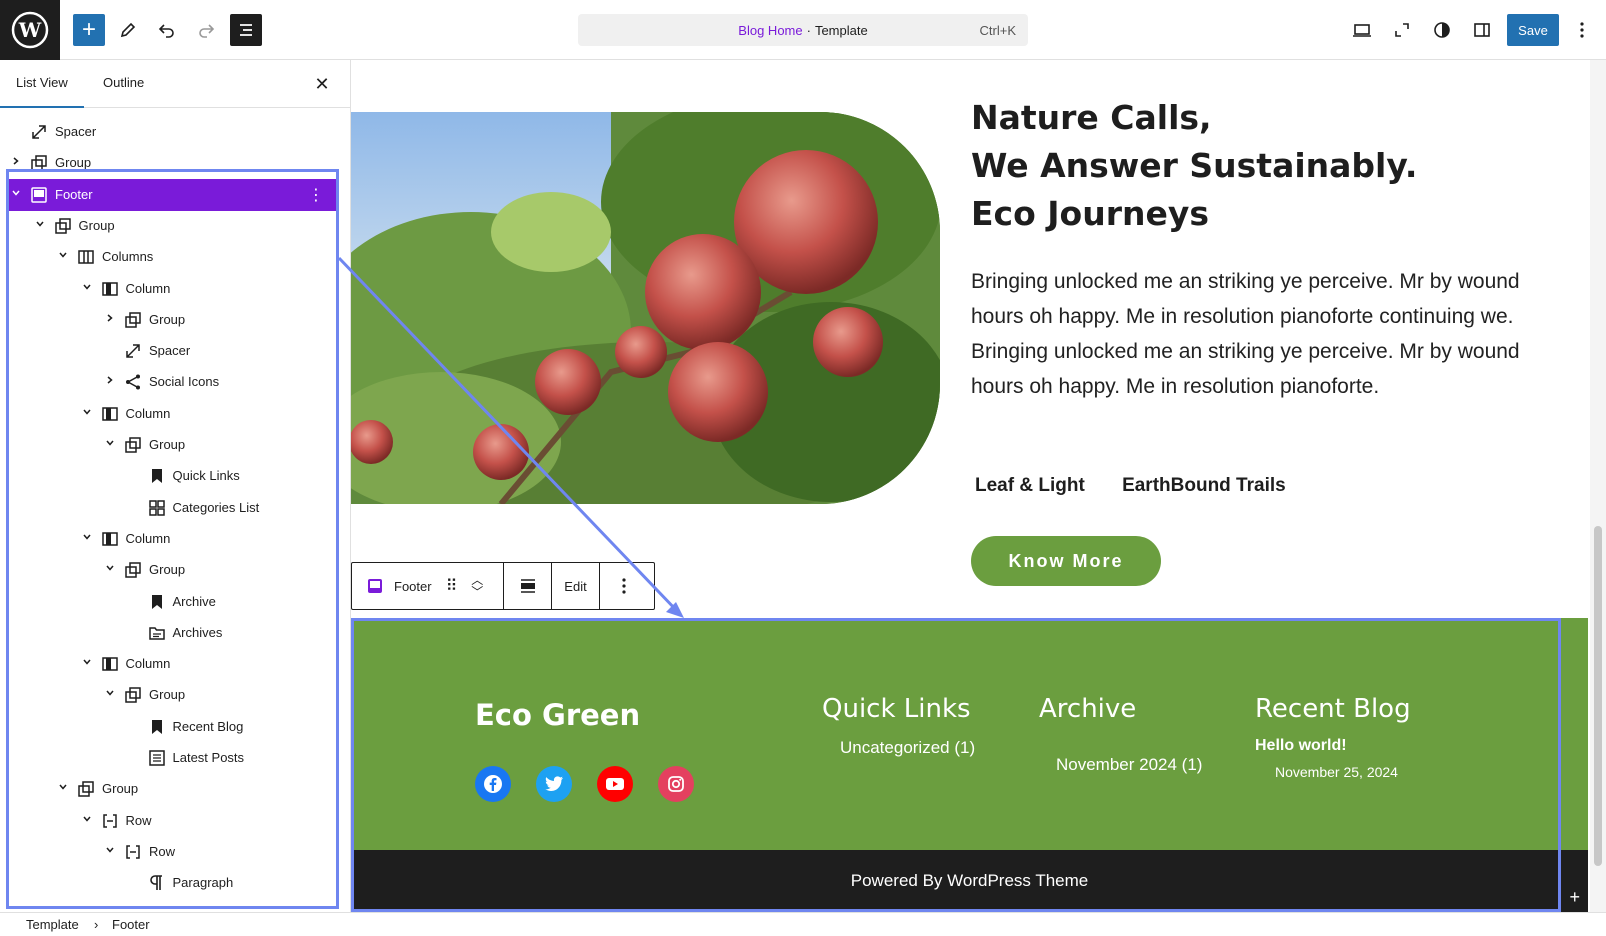  Describe the element at coordinates (1533, 30) in the screenshot. I see `save-button: Save` at that location.